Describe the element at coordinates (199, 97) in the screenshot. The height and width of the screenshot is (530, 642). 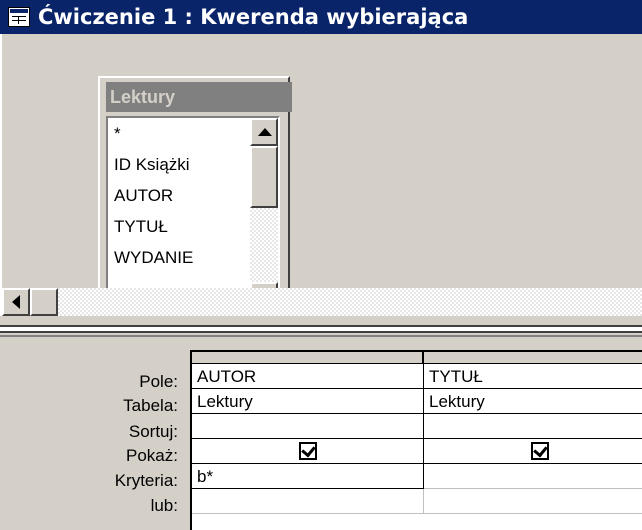
I see `field-list-title: Lektury` at that location.